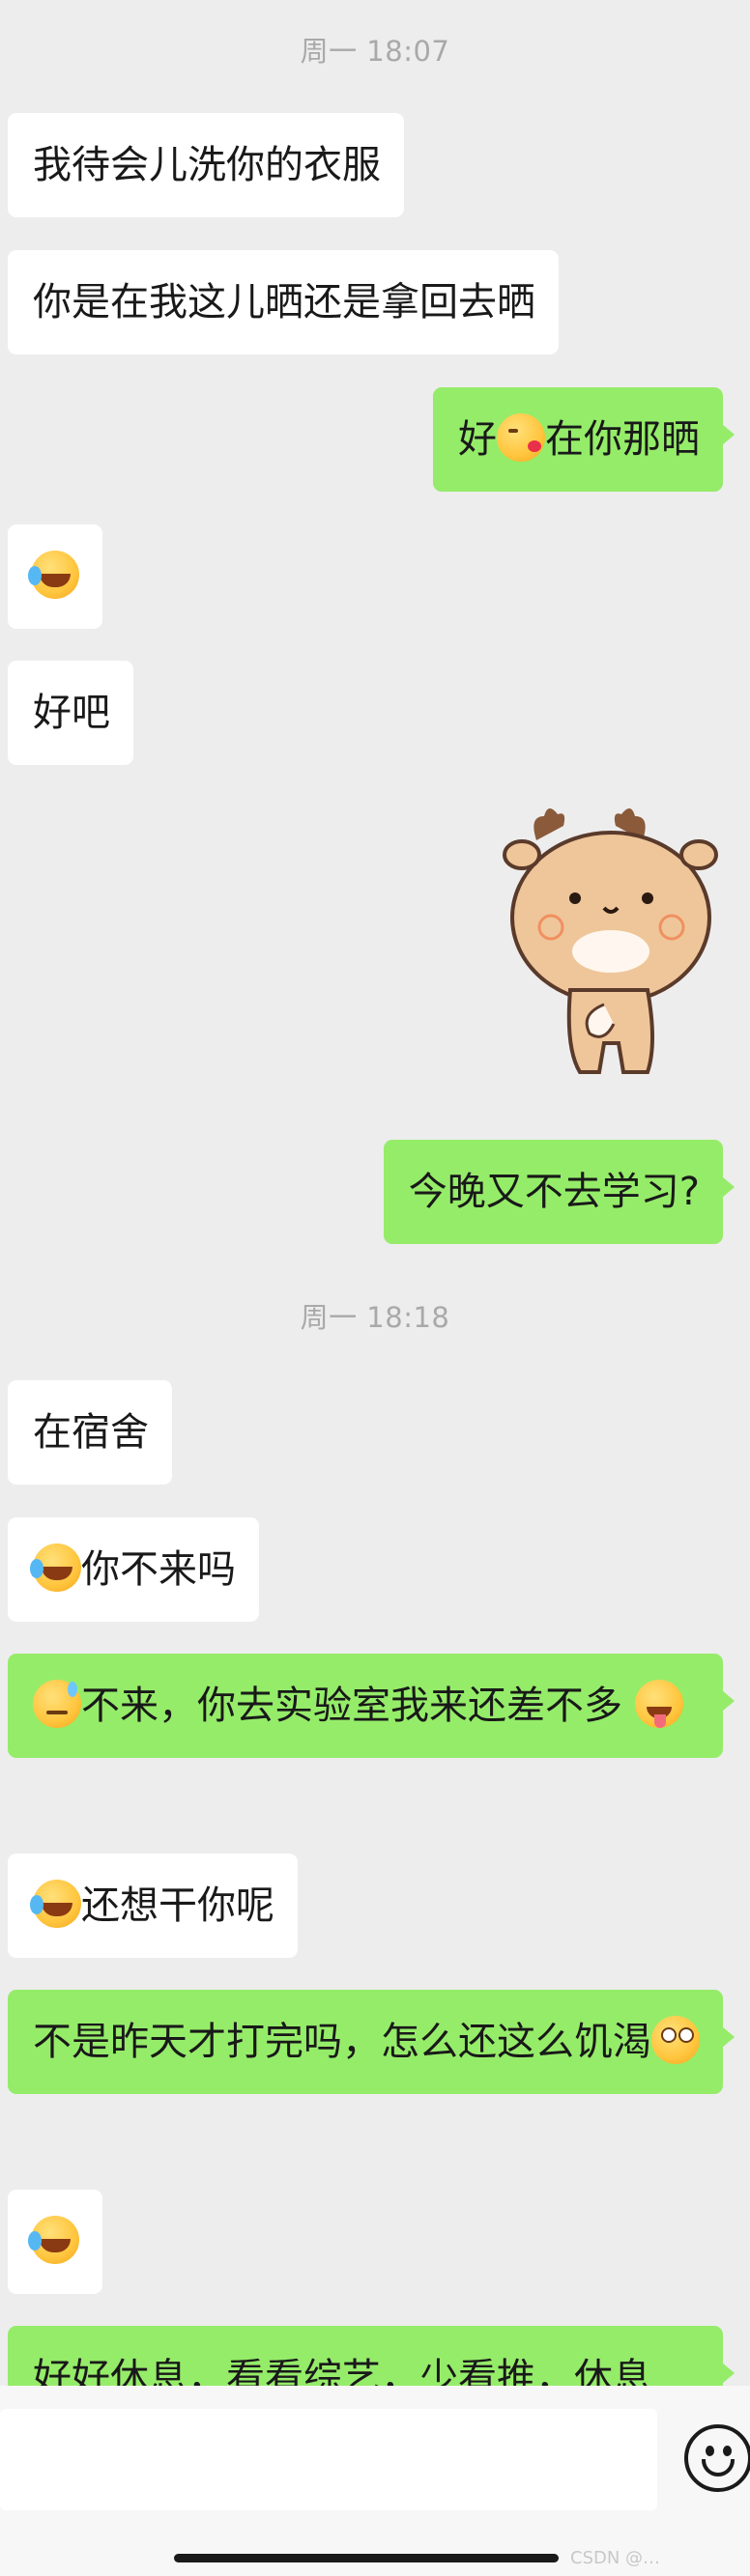  I want to click on message-text: 今晚又不去学习?, so click(554, 1192).